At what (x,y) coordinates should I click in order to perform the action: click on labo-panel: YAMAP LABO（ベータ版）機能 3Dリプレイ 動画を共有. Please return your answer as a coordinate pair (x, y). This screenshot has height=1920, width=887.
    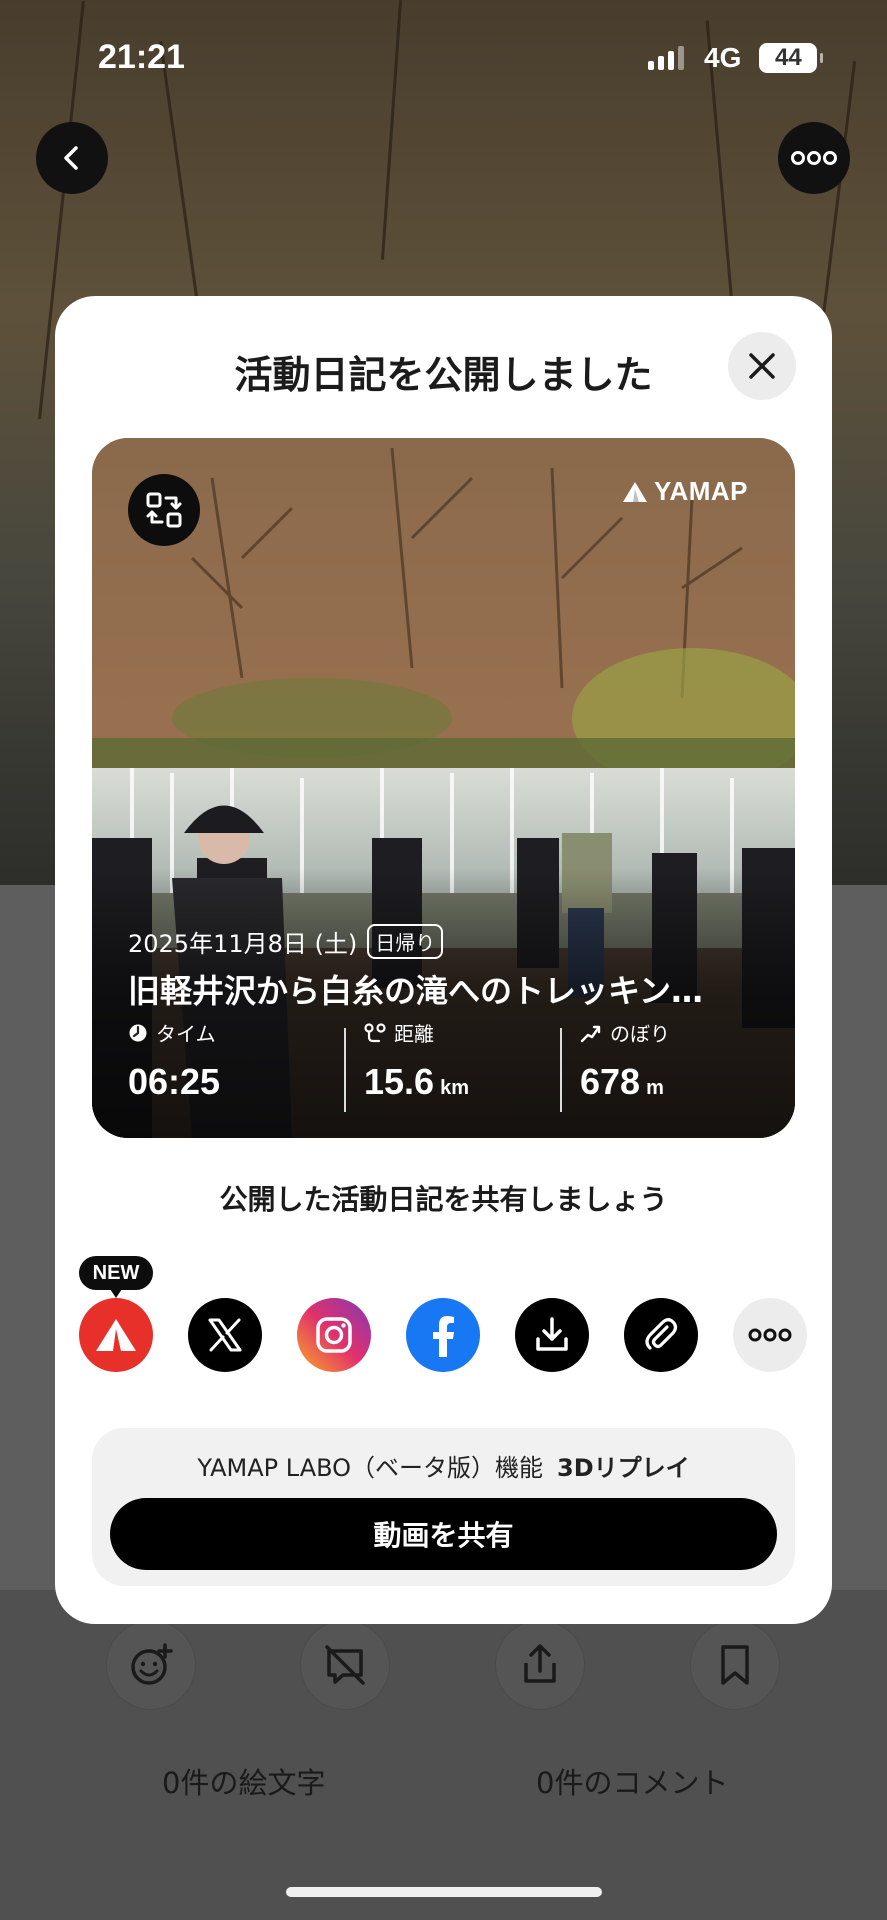
    Looking at the image, I should click on (443, 1507).